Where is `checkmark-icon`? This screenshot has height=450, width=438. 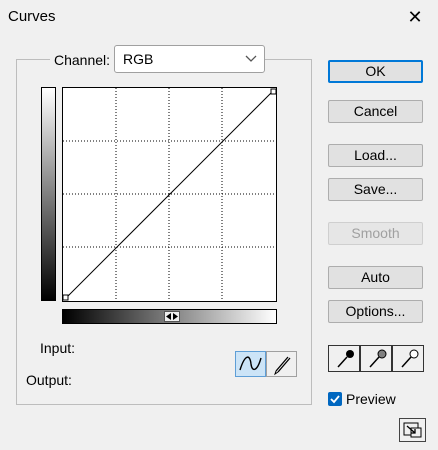 checkmark-icon is located at coordinates (335, 399).